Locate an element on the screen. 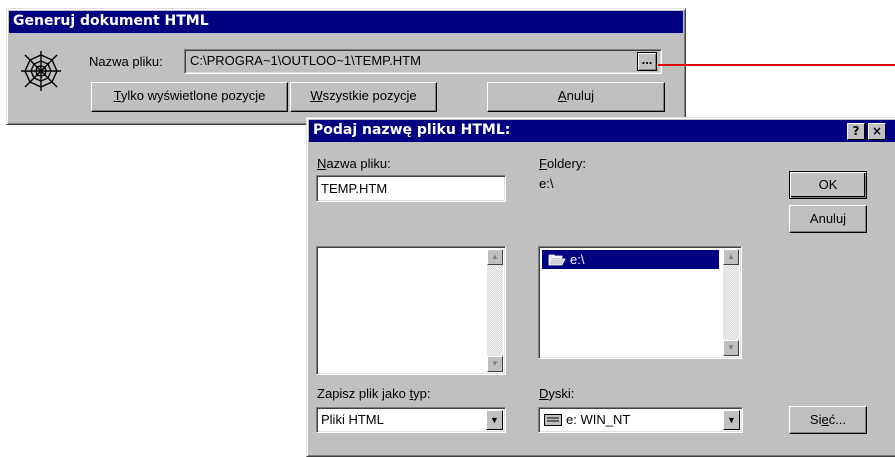  spider-web-icon is located at coordinates (41, 71).